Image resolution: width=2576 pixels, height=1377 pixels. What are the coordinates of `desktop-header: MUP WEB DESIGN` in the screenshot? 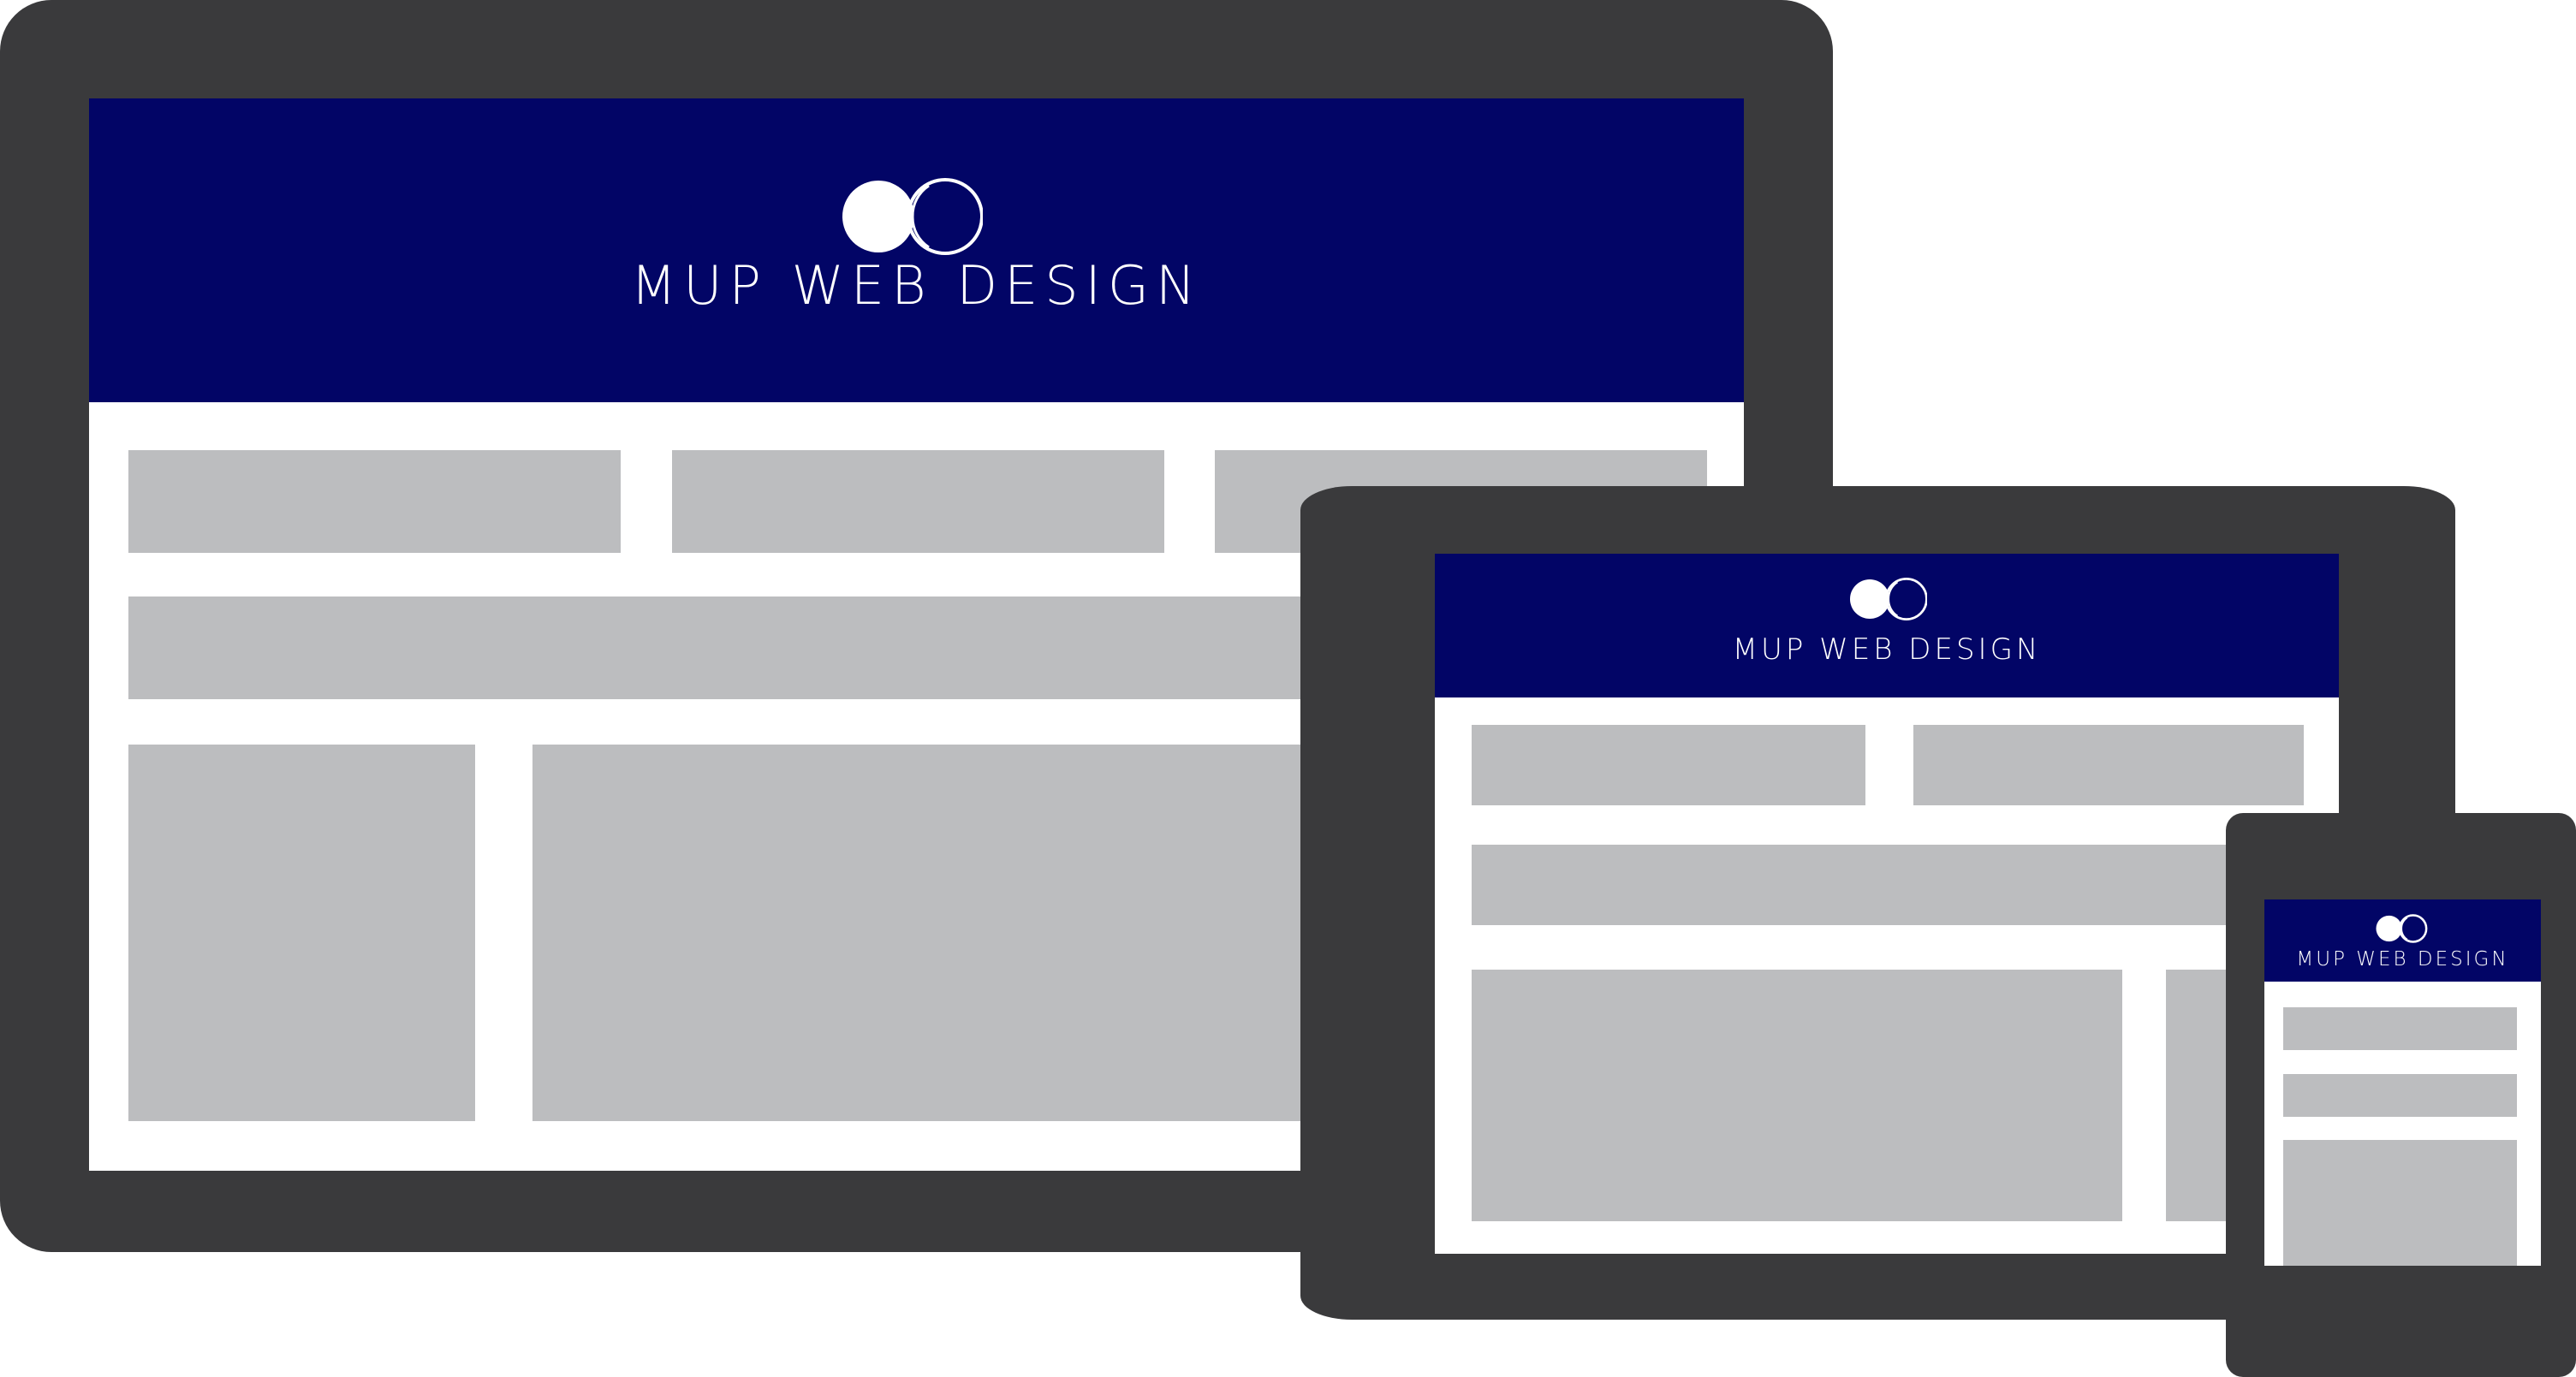 It's located at (916, 250).